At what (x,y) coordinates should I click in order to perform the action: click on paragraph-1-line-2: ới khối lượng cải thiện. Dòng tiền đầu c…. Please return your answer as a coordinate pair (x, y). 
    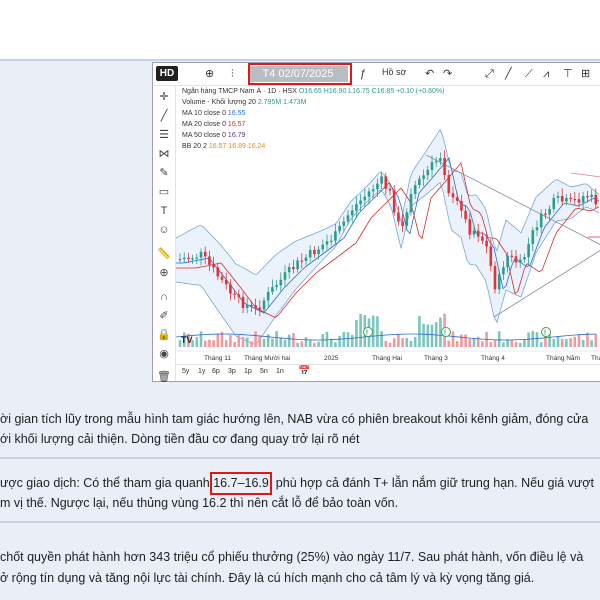
    Looking at the image, I should click on (180, 439).